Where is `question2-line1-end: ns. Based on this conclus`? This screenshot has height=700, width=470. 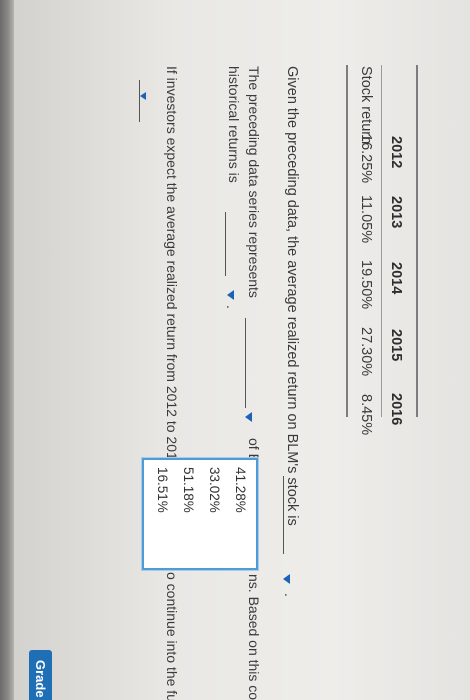
question2-line1-end: ns. Based on this conclus is located at coordinates (254, 637).